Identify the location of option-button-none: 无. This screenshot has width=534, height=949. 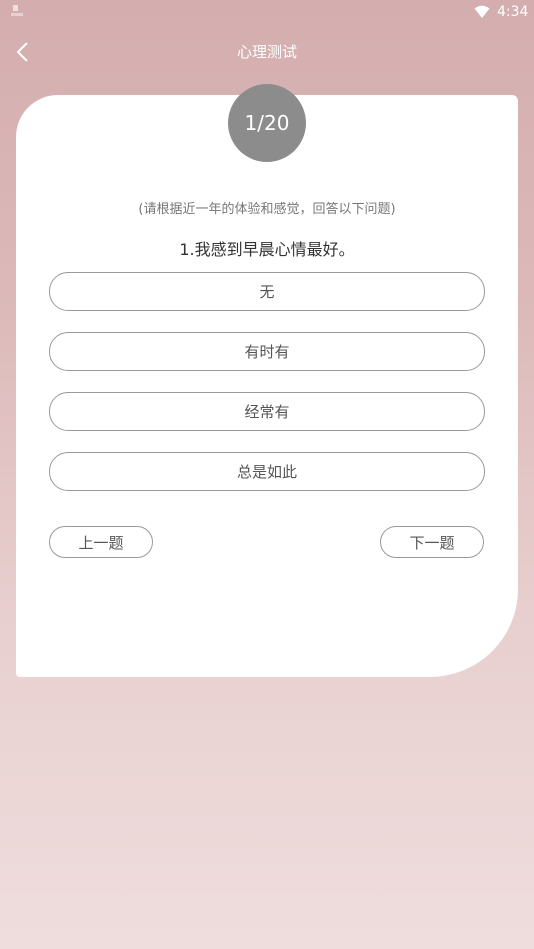
(267, 291).